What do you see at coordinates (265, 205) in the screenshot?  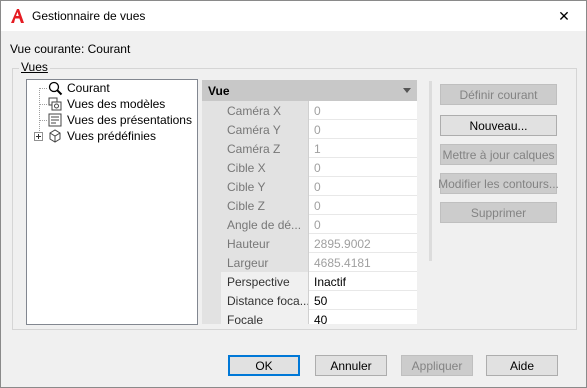 I see `property-name: Cible Z` at bounding box center [265, 205].